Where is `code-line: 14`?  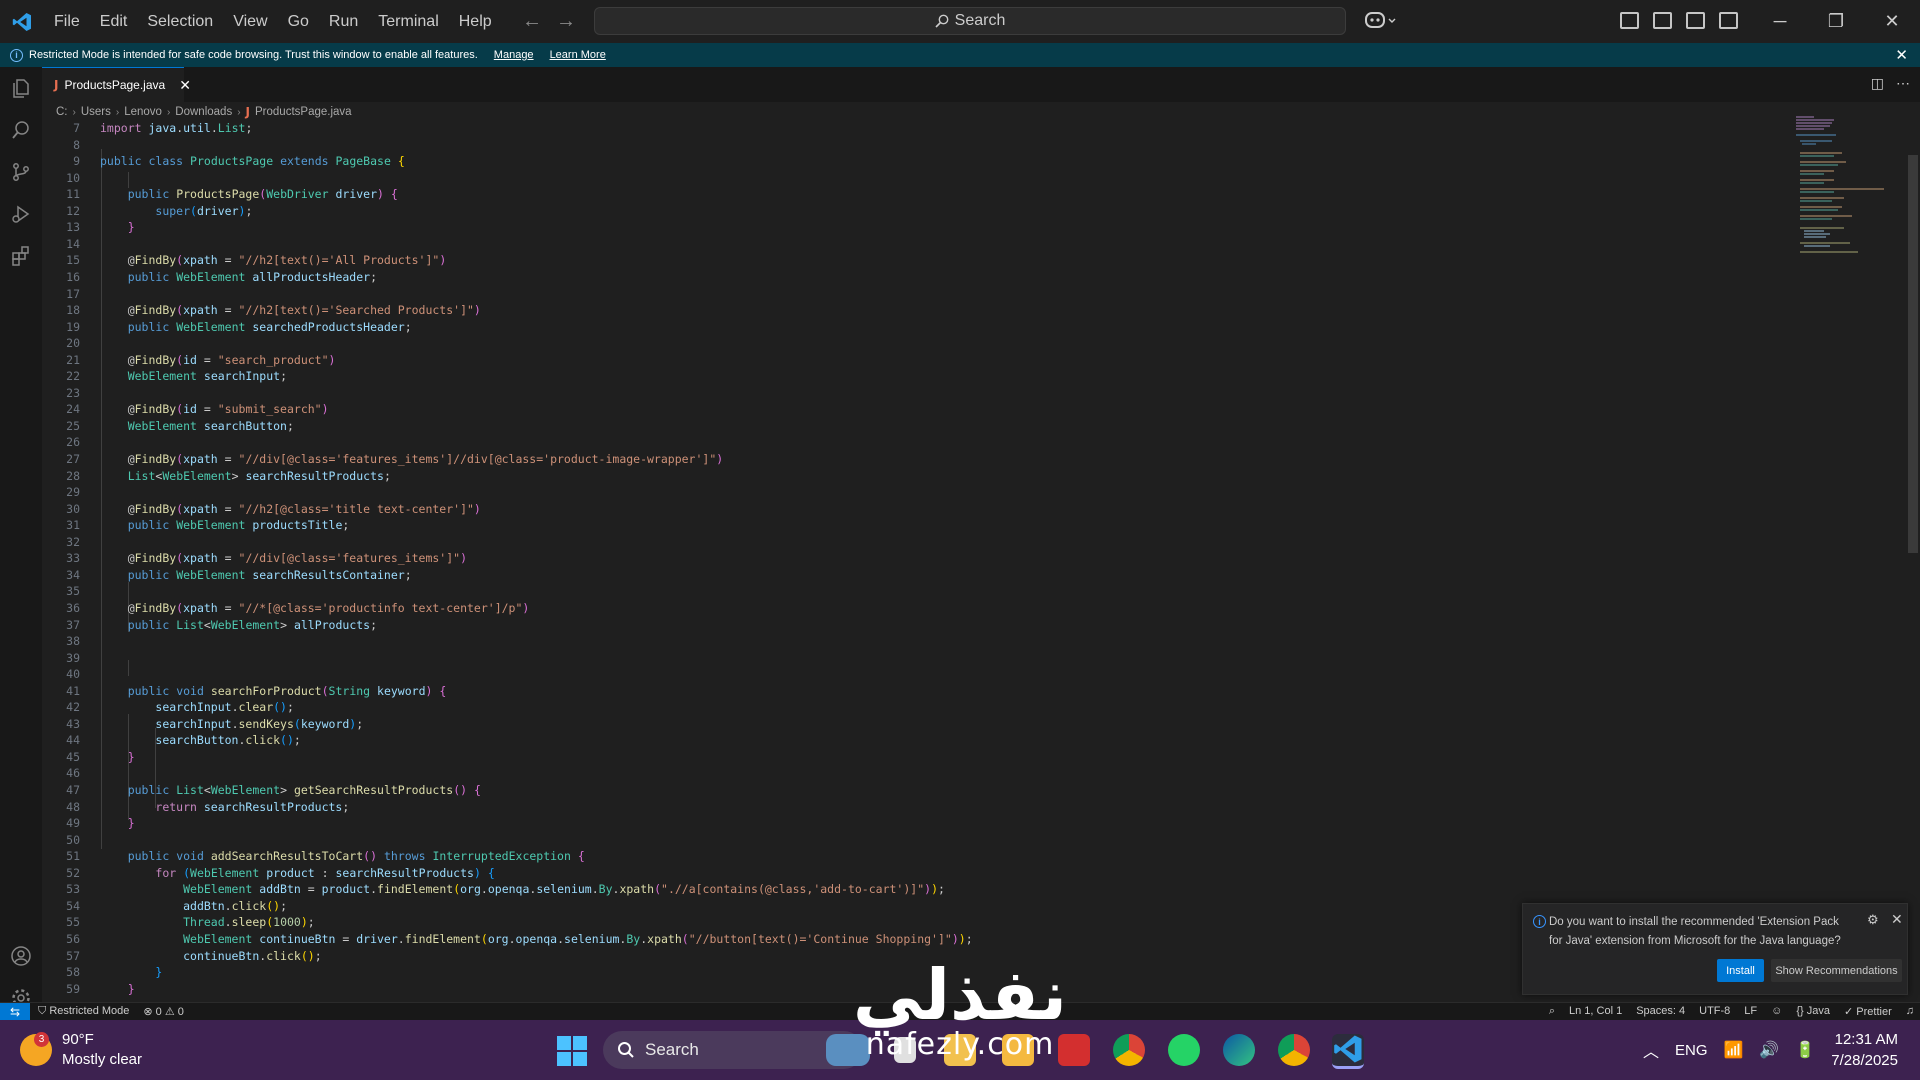 code-line: 14 is located at coordinates (892, 244).